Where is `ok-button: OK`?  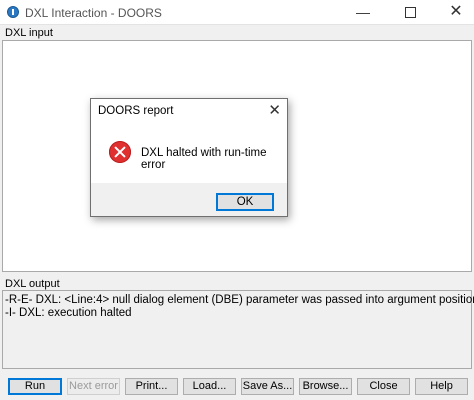 ok-button: OK is located at coordinates (245, 202).